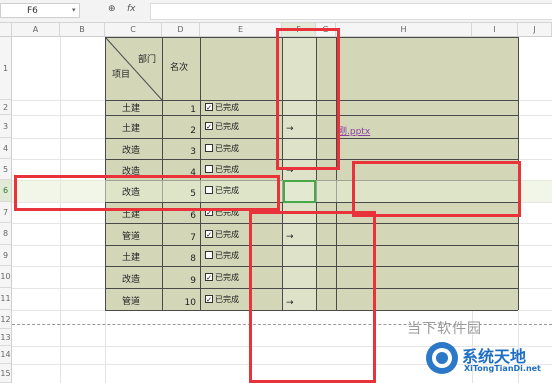  I want to click on row-header: 14, so click(6, 355).